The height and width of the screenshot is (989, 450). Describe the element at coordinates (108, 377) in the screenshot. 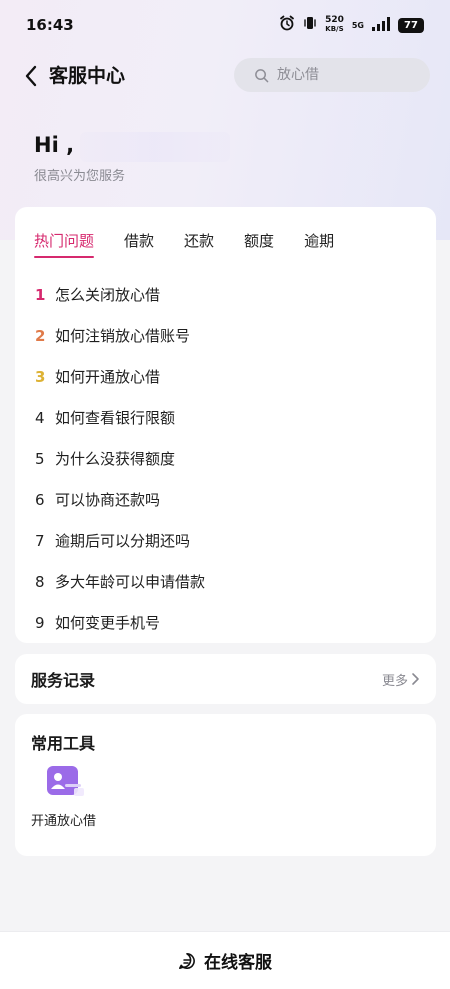

I see `faq-question: 如何开通放心借` at that location.